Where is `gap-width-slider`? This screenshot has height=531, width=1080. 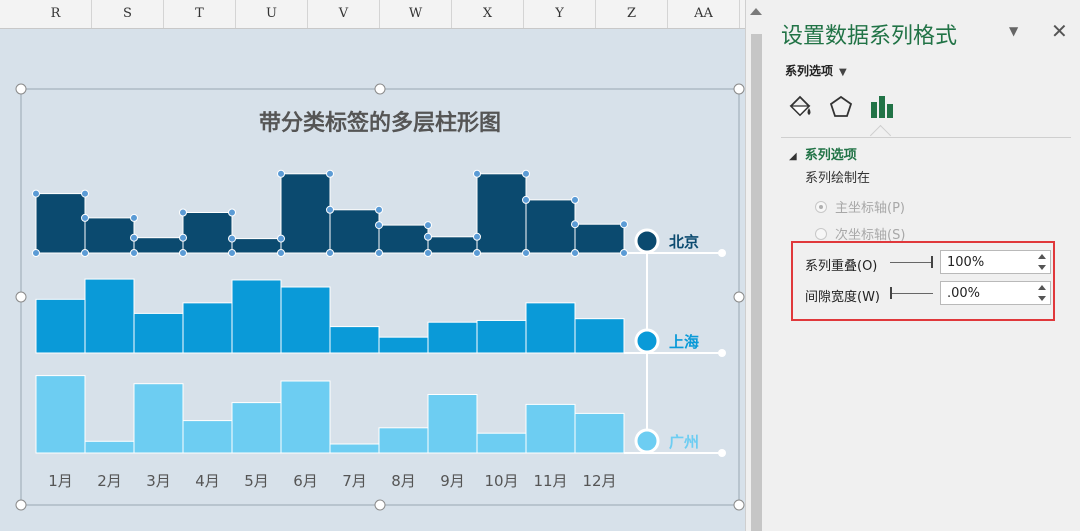 gap-width-slider is located at coordinates (911, 293).